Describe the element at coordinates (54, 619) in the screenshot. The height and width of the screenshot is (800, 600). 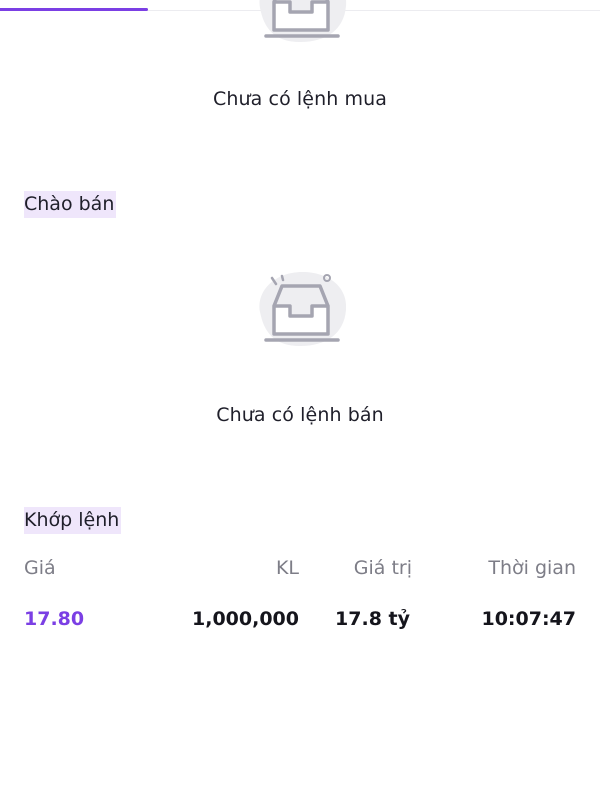
I see `row-price: 17.80` at that location.